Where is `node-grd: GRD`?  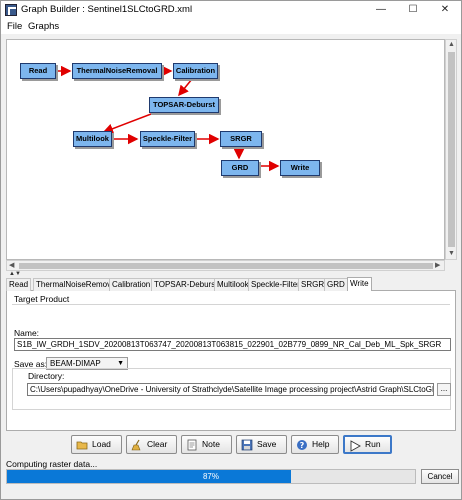 node-grd: GRD is located at coordinates (240, 168).